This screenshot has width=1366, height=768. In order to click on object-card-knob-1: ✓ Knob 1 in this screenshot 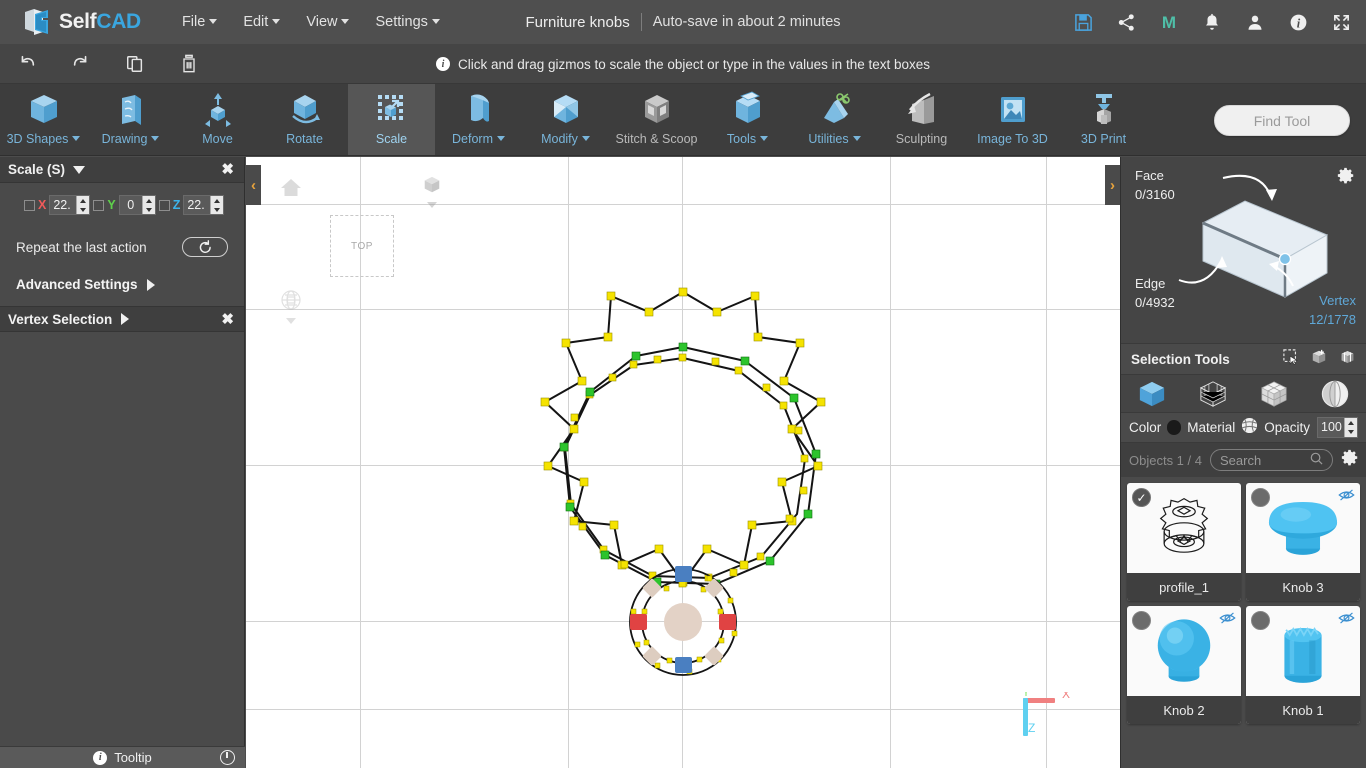, I will do `click(1303, 665)`.